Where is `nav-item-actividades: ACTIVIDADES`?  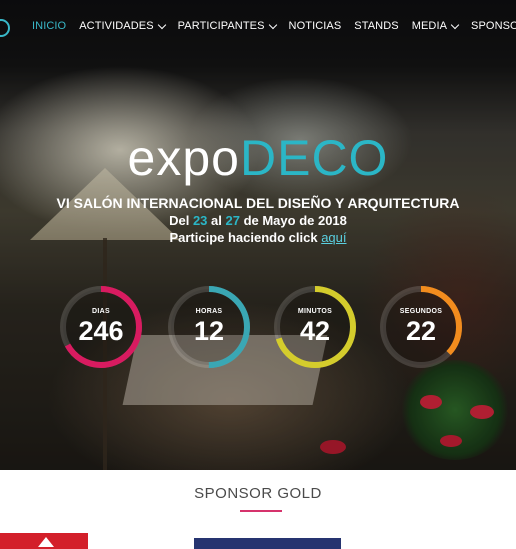 nav-item-actividades: ACTIVIDADES is located at coordinates (122, 26).